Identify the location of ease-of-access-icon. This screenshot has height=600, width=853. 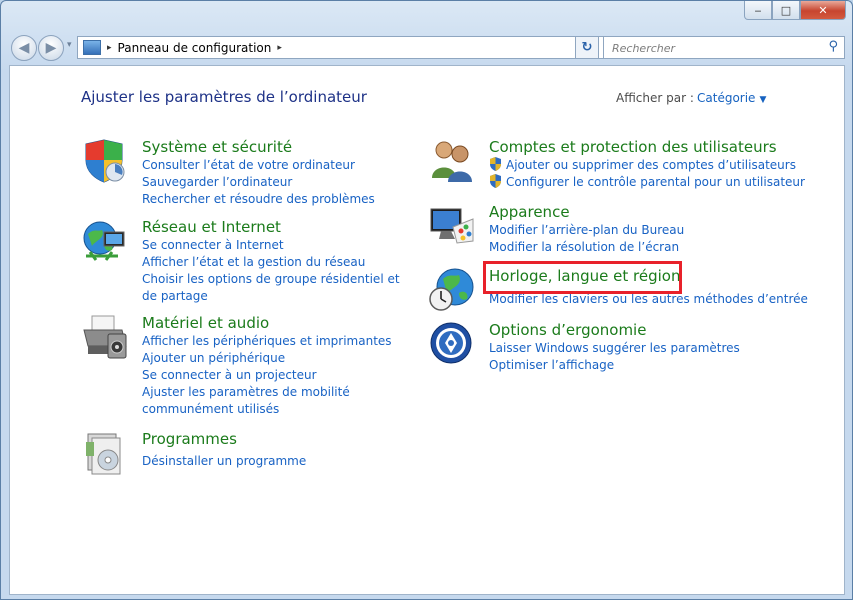
(452, 344).